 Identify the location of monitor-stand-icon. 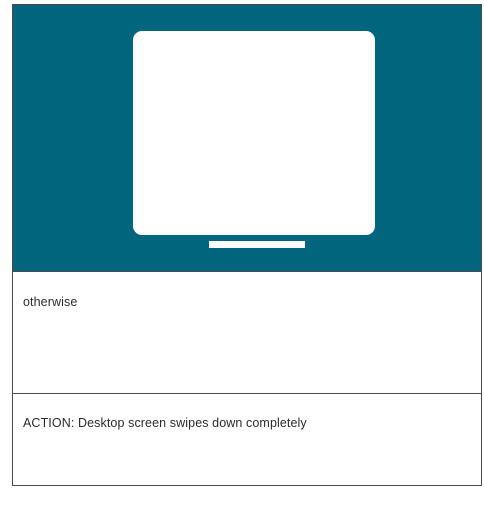
(257, 244).